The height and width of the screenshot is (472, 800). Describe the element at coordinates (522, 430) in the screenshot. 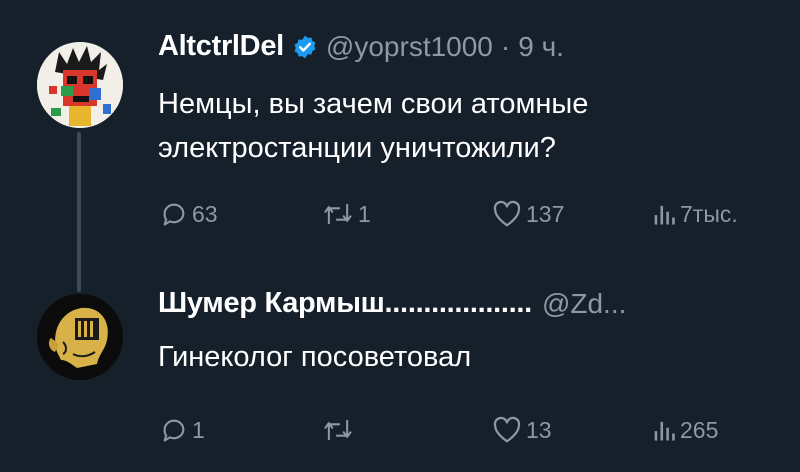

I see `like-button: 13` at that location.